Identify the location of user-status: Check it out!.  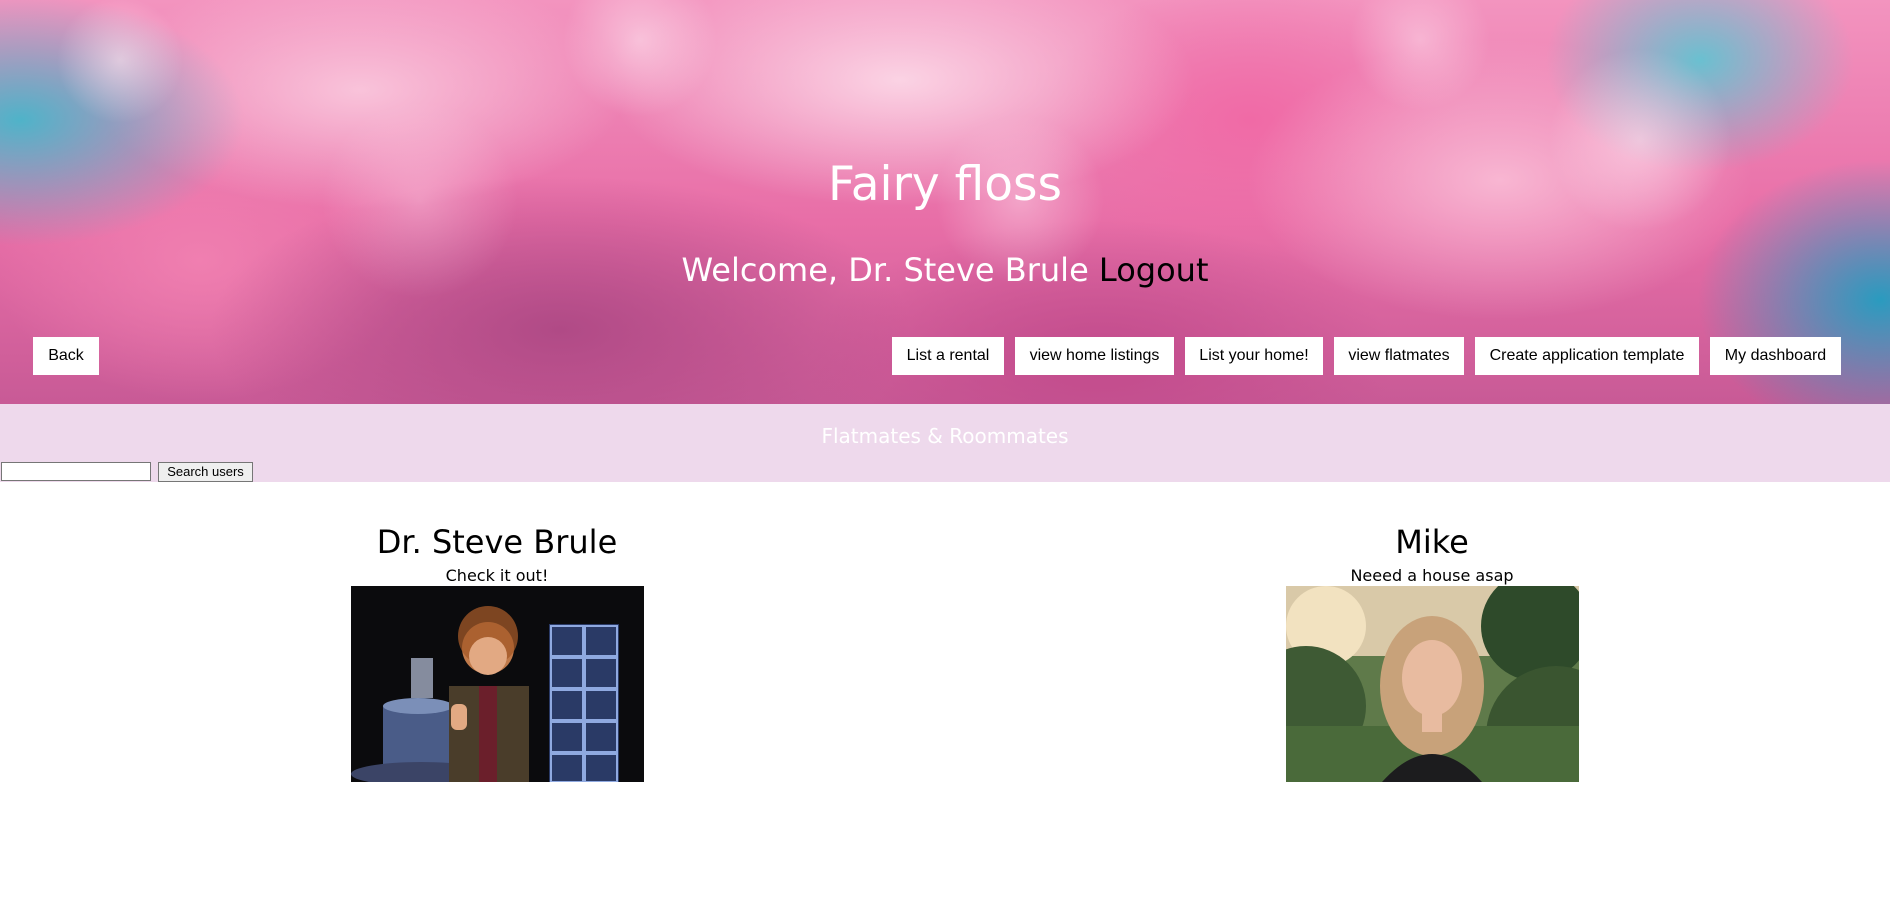
(497, 575).